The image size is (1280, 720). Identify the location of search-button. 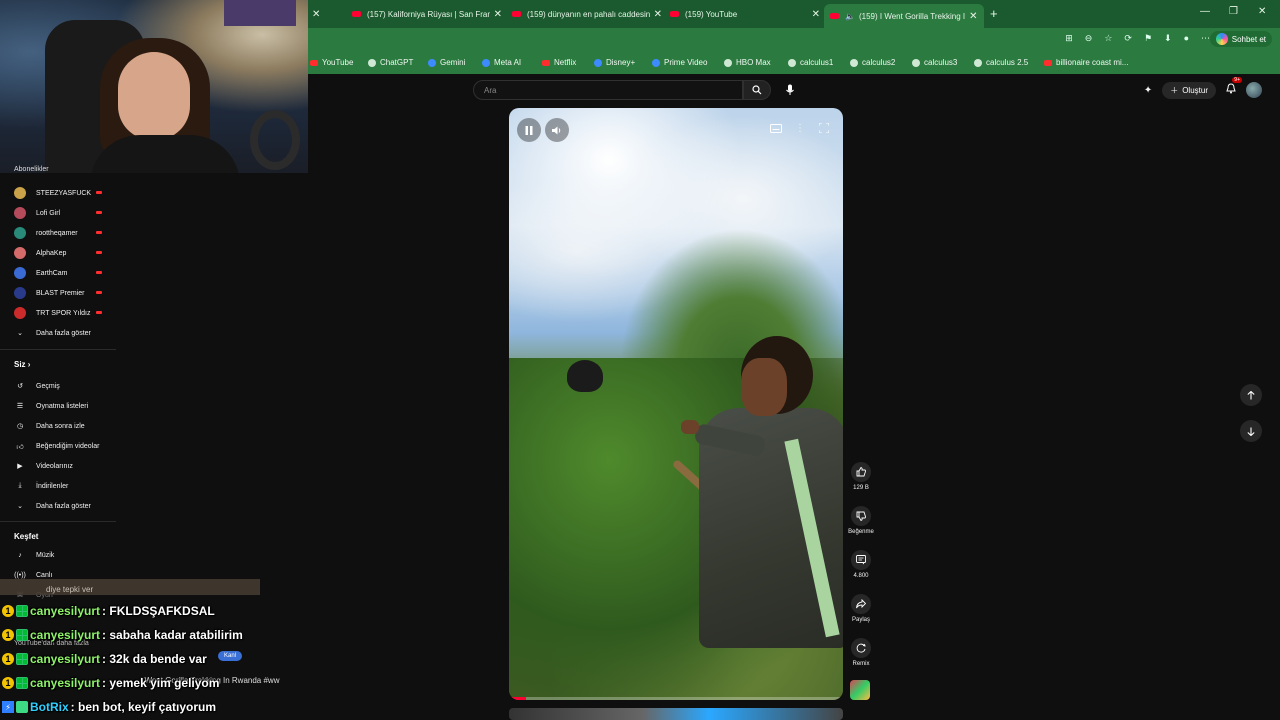
(757, 90).